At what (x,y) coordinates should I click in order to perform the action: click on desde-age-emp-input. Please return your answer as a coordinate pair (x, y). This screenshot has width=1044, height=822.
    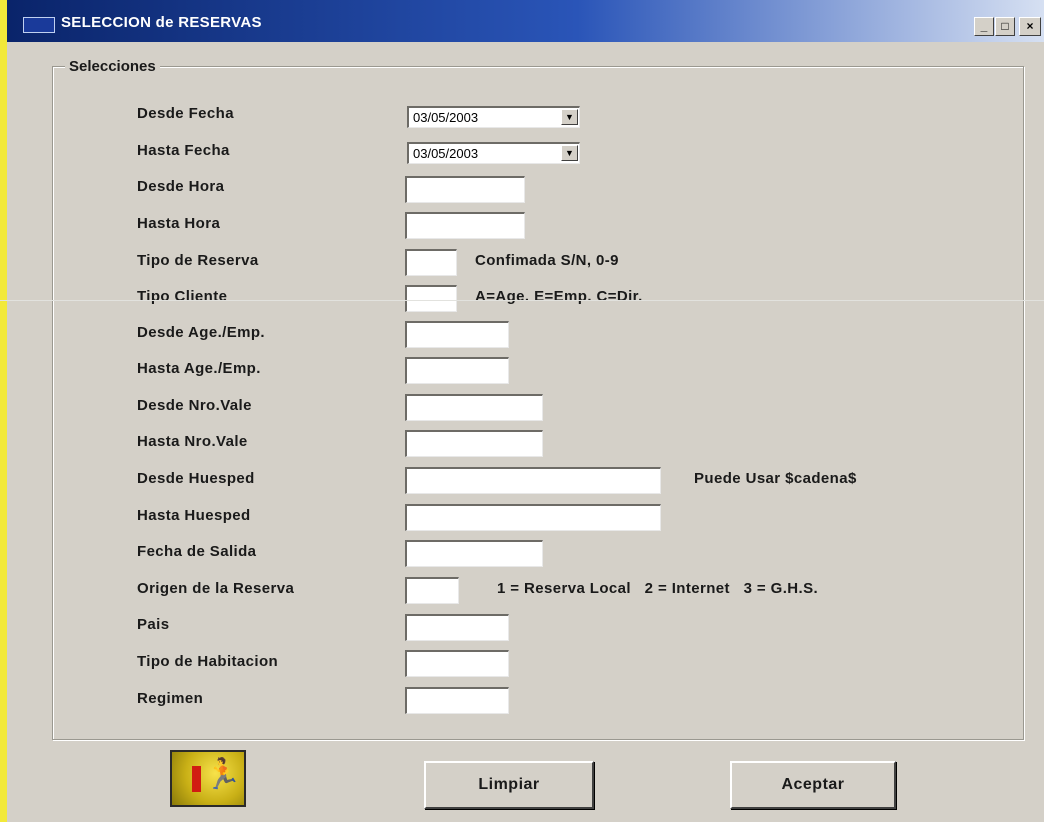
    Looking at the image, I should click on (457, 334).